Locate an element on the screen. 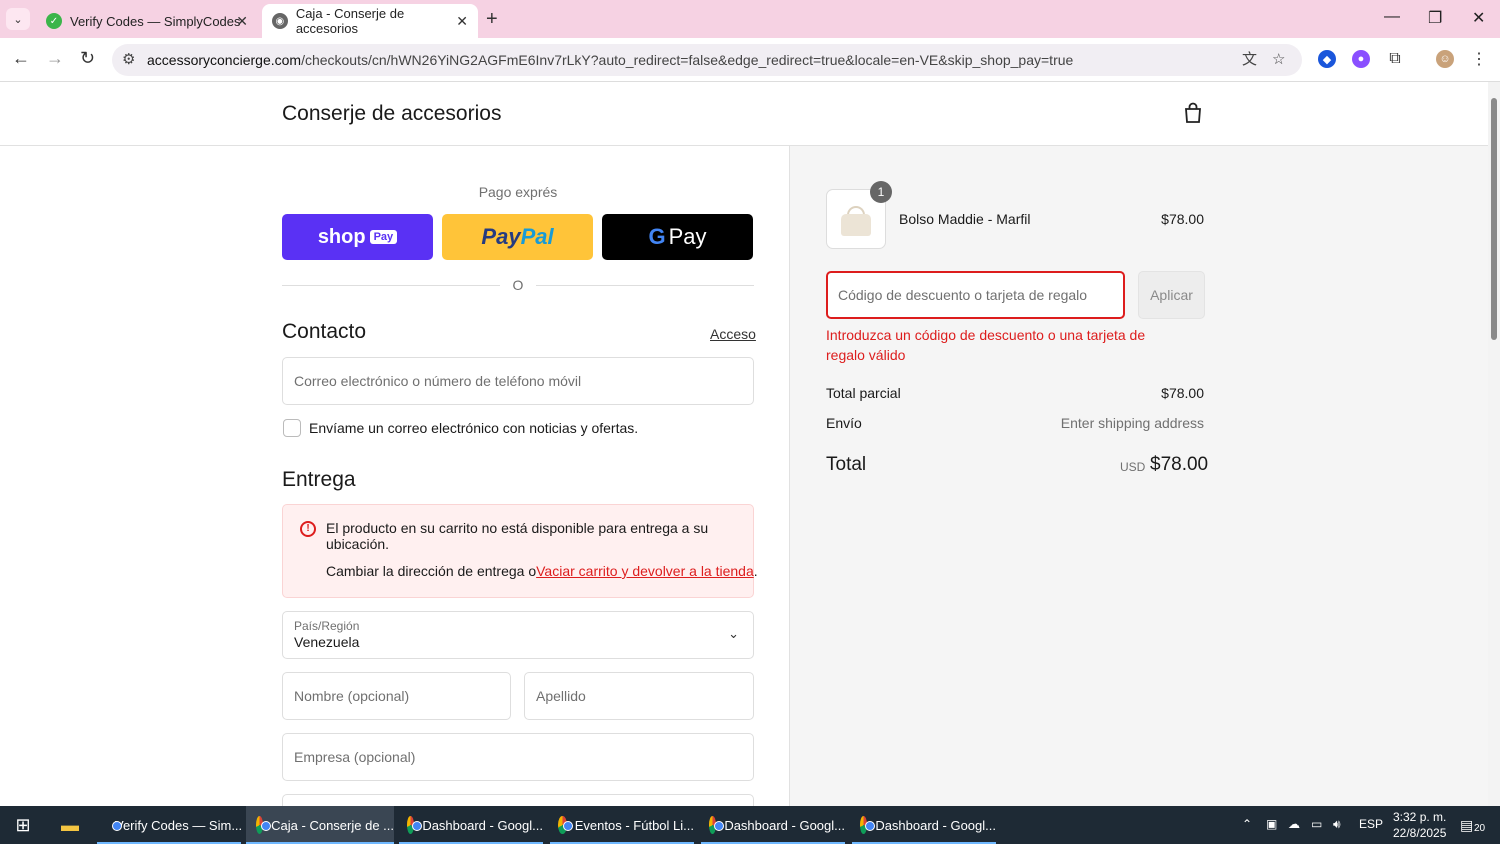 The width and height of the screenshot is (1500, 844). apply-button: Aplicar is located at coordinates (1171, 295).